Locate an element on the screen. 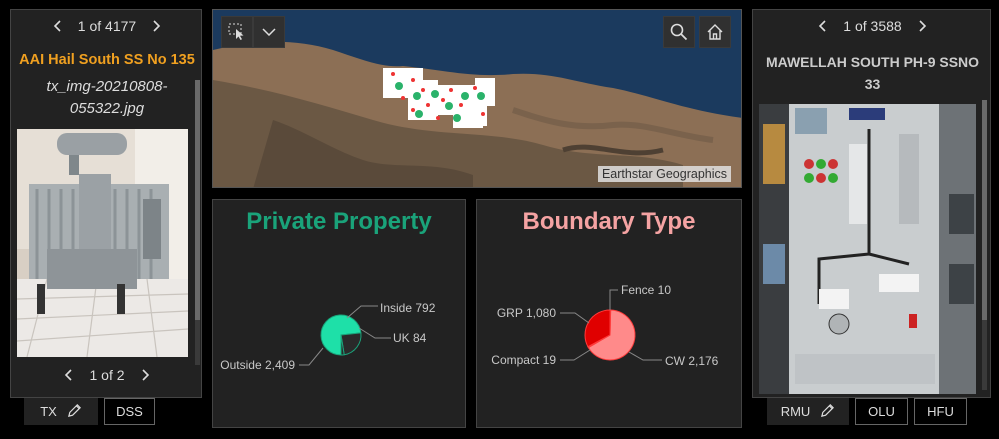 The width and height of the screenshot is (999, 439). tab-label: RMU is located at coordinates (795, 411).